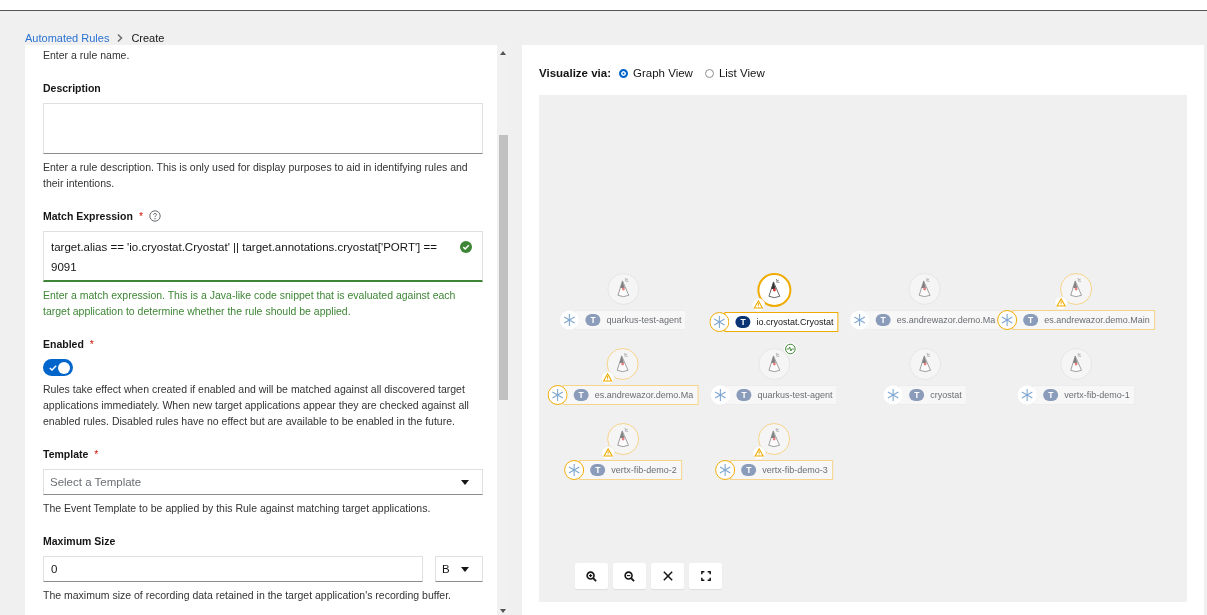 This screenshot has width=1207, height=615. I want to click on zoom-in-button, so click(591, 576).